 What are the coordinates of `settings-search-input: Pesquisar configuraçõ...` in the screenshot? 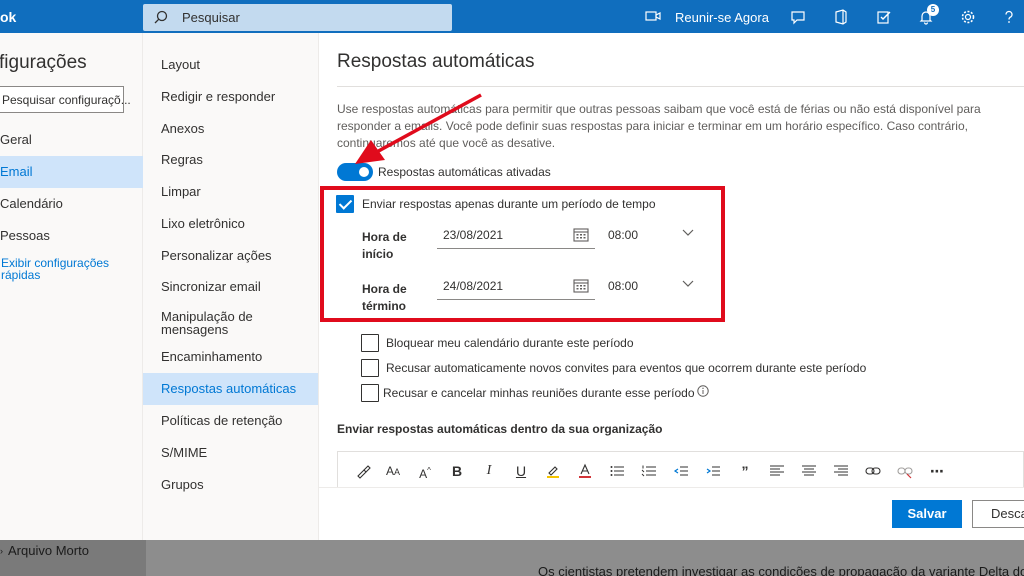 It's located at (65, 99).